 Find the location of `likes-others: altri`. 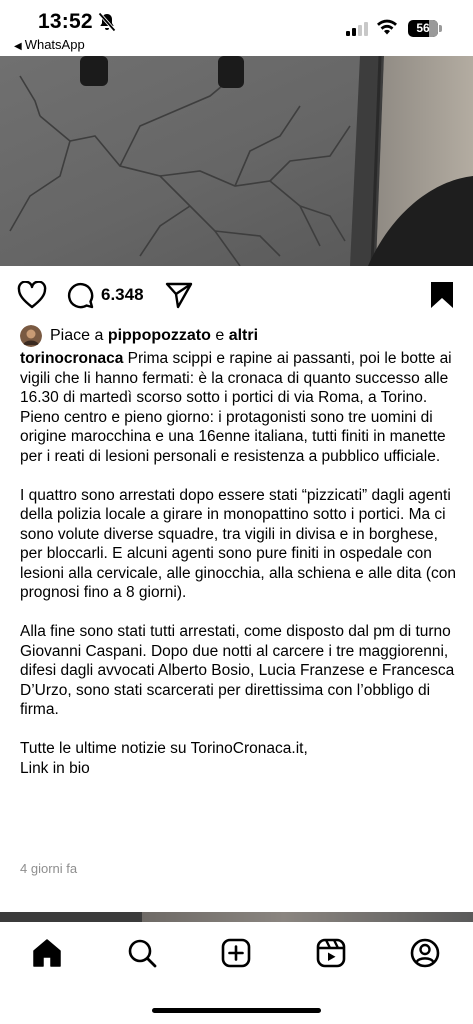

likes-others: altri is located at coordinates (243, 336).